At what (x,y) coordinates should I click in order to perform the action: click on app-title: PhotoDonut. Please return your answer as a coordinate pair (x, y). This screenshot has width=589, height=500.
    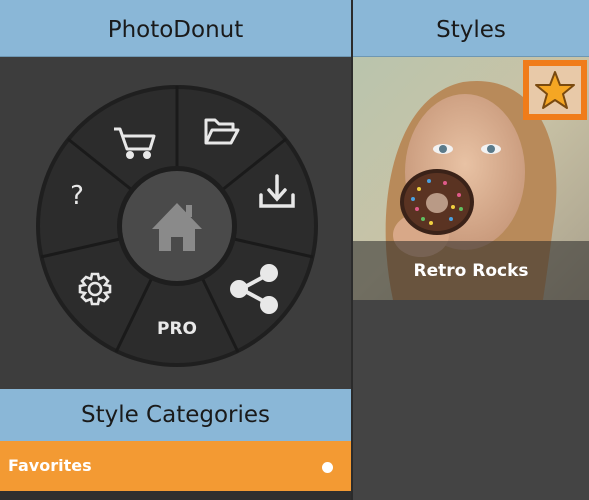
    Looking at the image, I should click on (175, 30).